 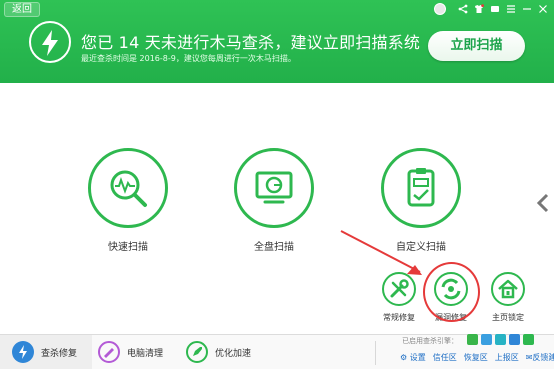 I want to click on tab-antivirus-label: 查杀修复, so click(x=59, y=353).